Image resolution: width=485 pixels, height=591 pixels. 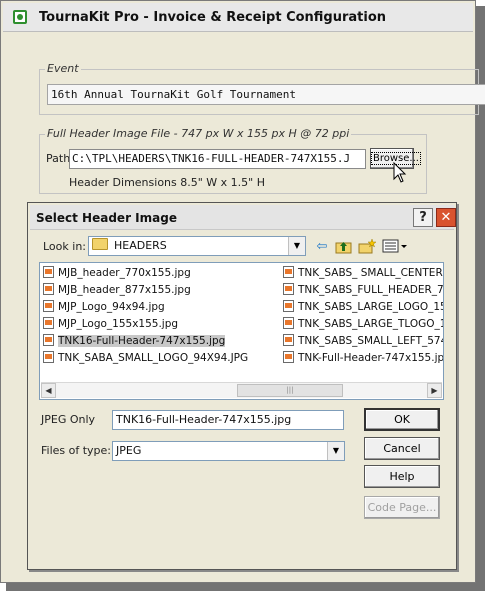 What do you see at coordinates (290, 390) in the screenshot?
I see `scrollbar-thumb: |||` at bounding box center [290, 390].